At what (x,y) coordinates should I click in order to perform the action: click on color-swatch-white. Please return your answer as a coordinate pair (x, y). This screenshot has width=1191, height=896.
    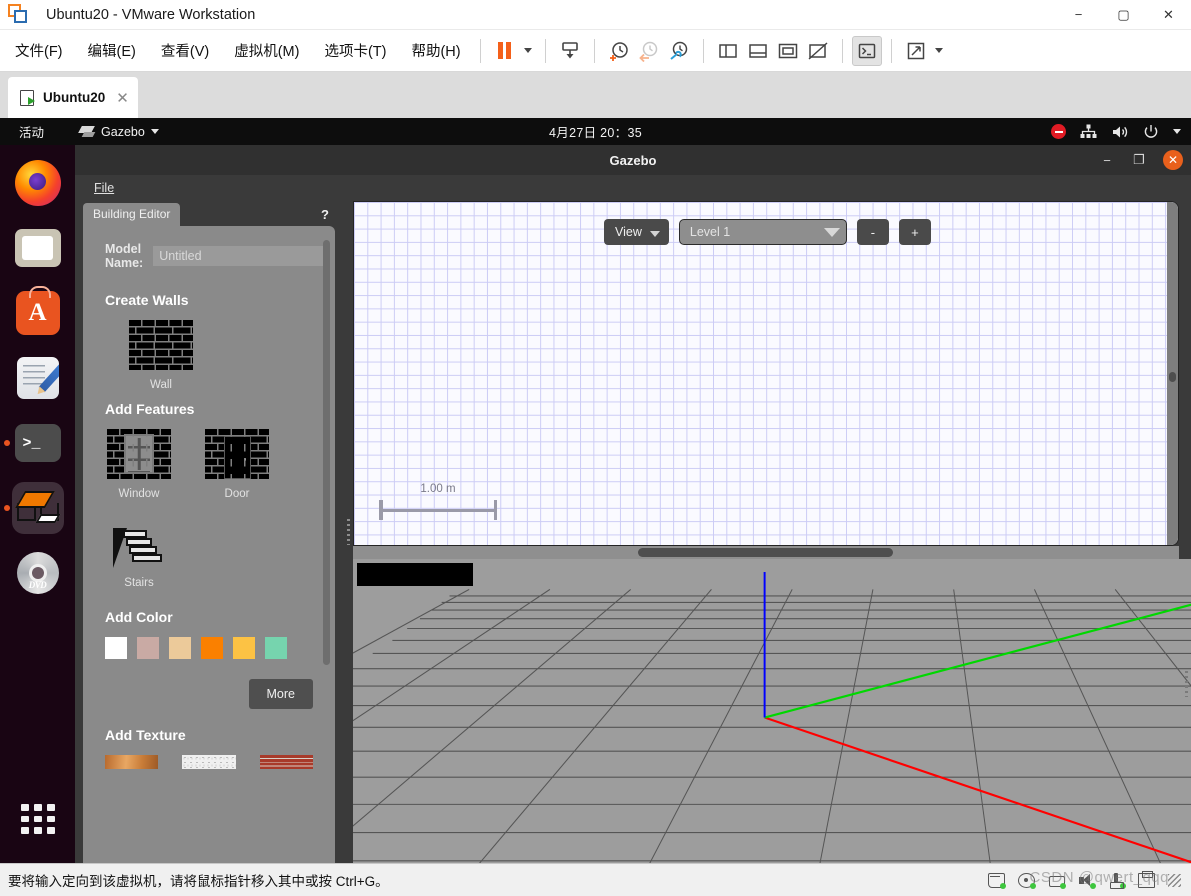
    Looking at the image, I should click on (116, 648).